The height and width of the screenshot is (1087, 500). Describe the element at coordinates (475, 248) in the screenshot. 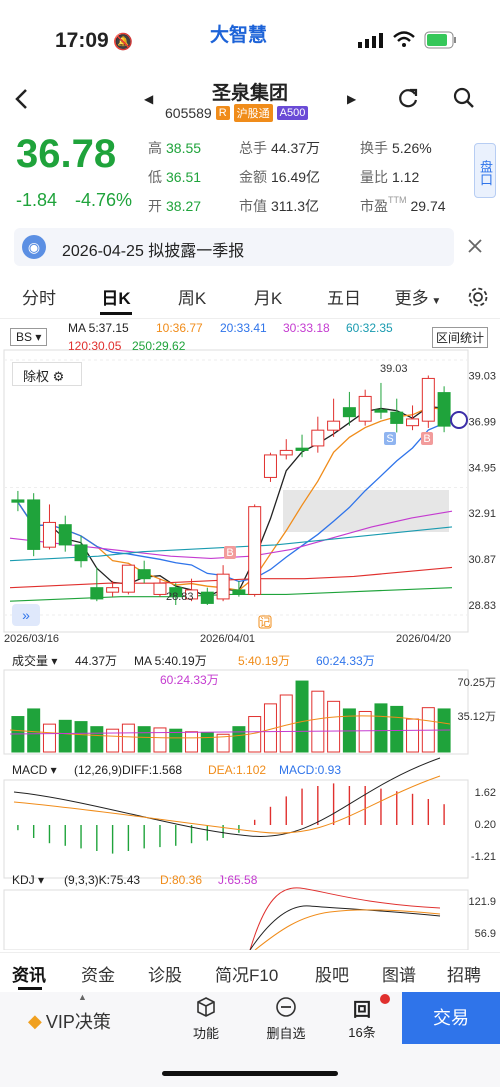

I see `close-notice-icon` at that location.